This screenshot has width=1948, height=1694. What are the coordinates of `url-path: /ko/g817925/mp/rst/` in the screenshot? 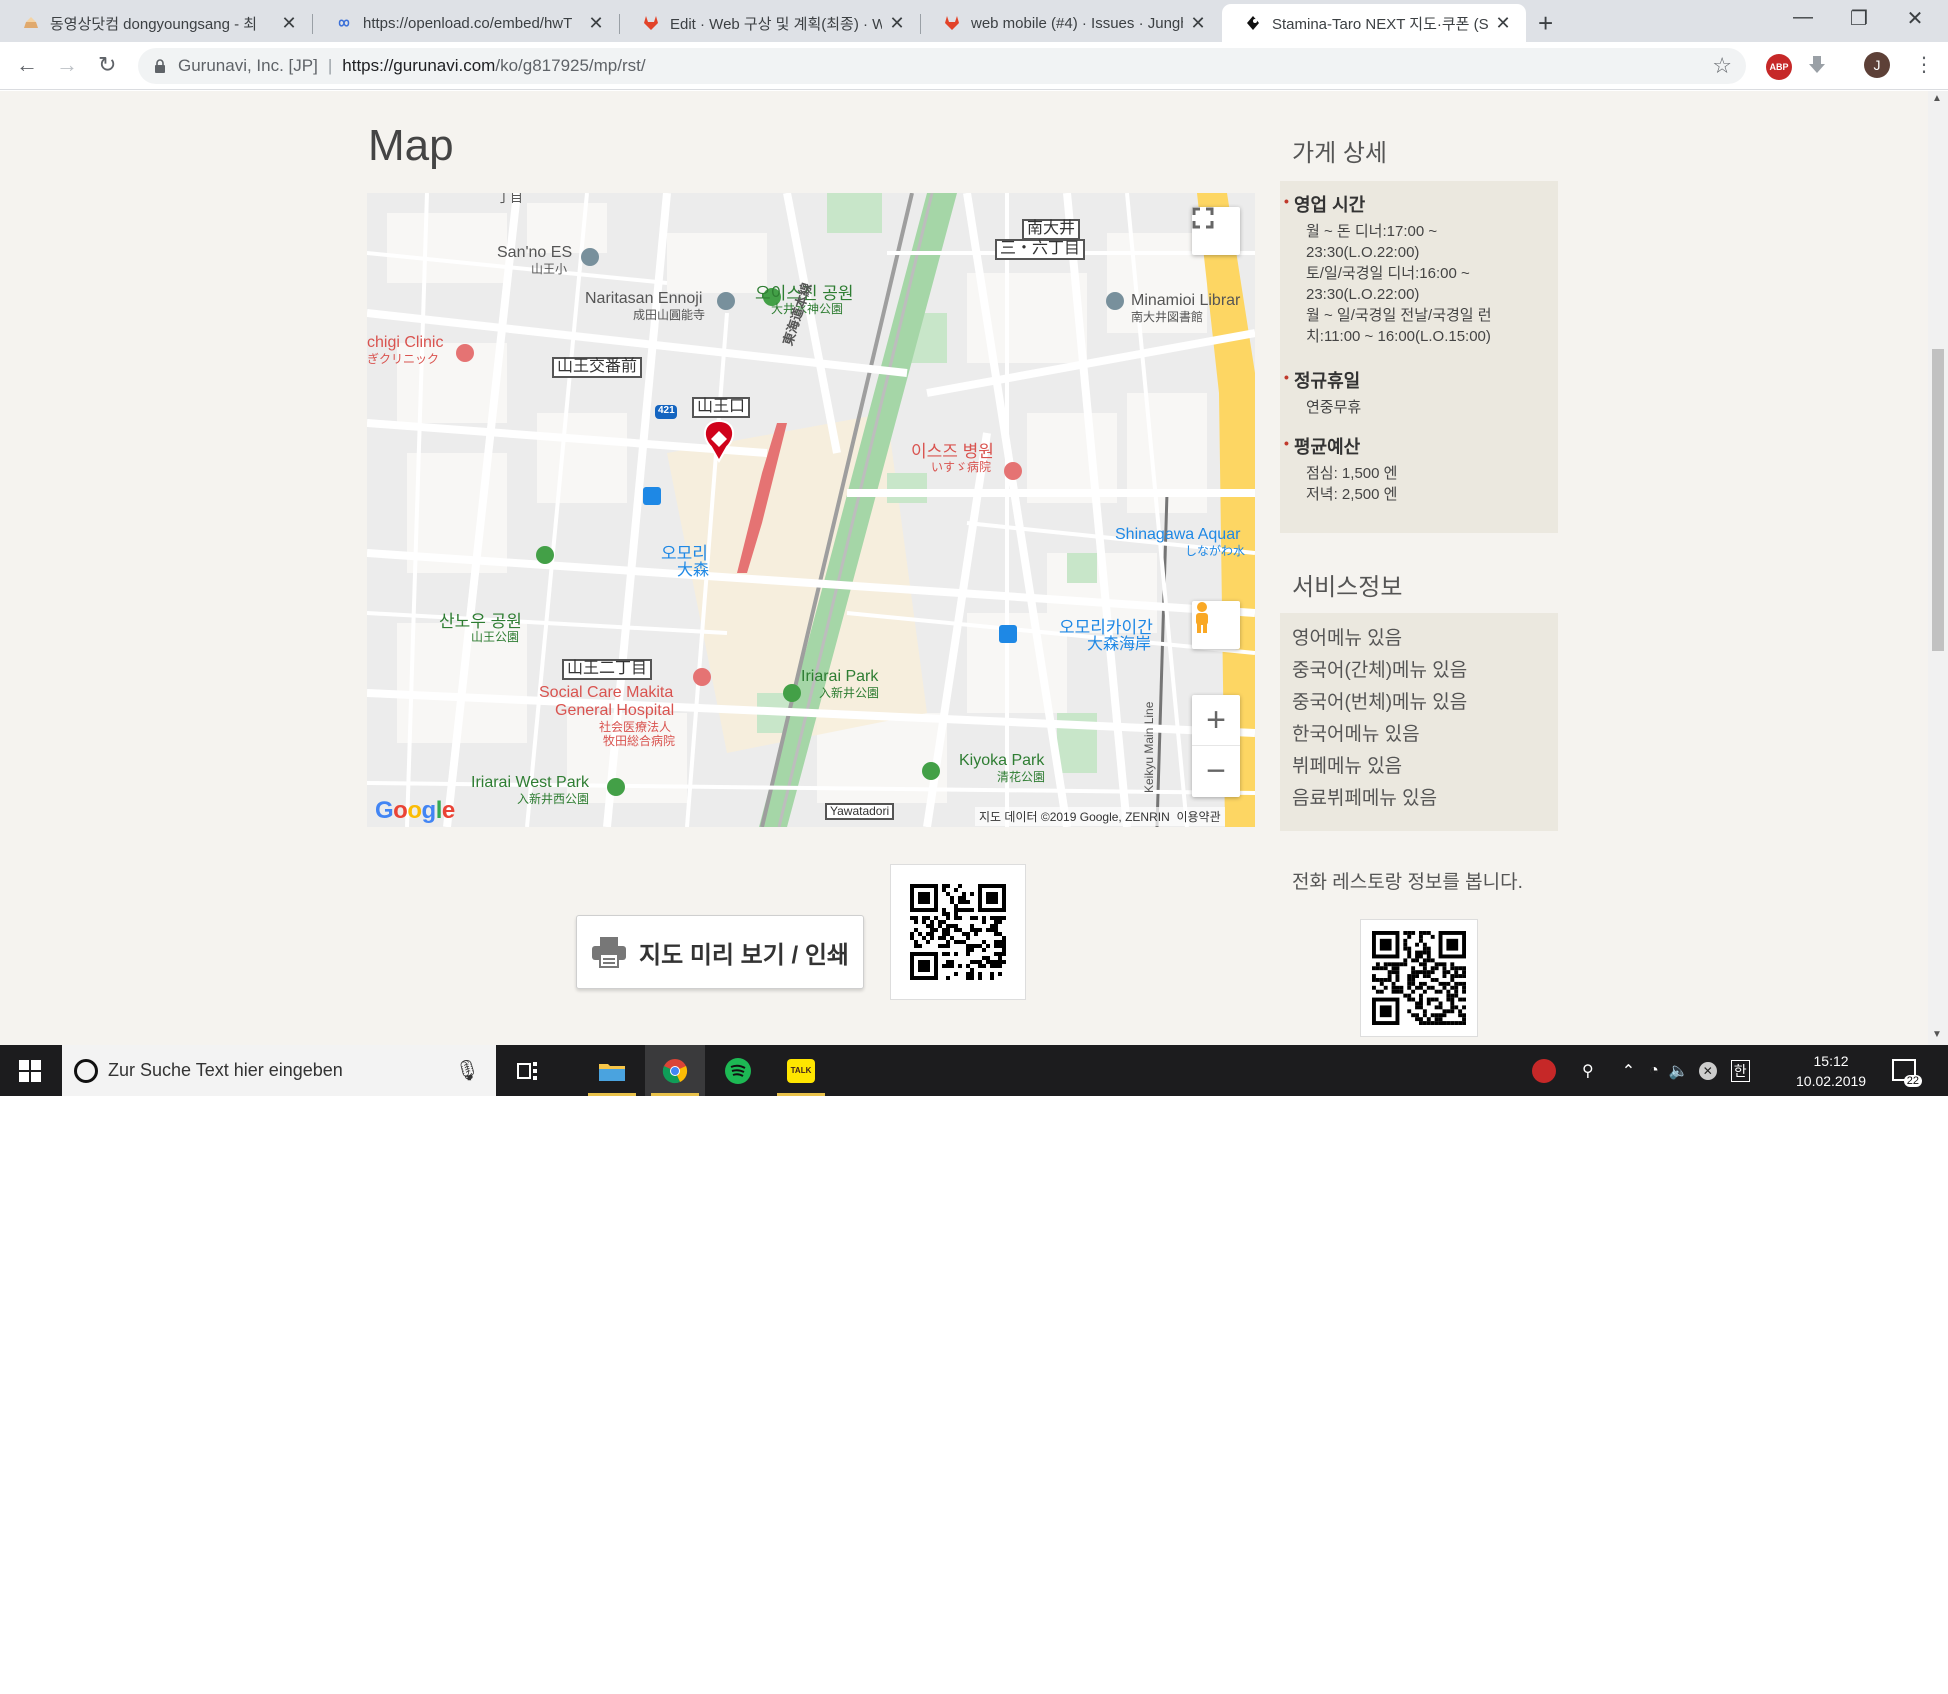 It's located at (570, 65).